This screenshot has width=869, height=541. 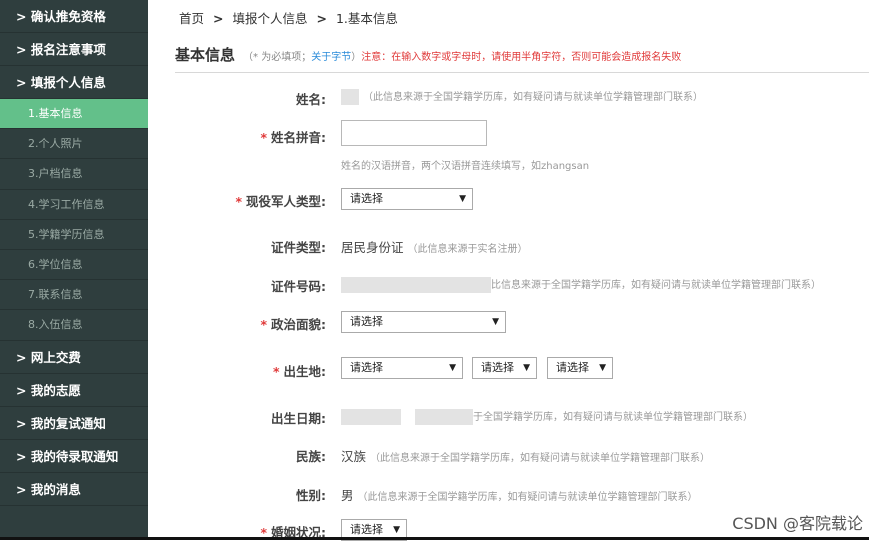 What do you see at coordinates (504, 368) in the screenshot?
I see `birthplace-city-select: 请选择 ▼` at bounding box center [504, 368].